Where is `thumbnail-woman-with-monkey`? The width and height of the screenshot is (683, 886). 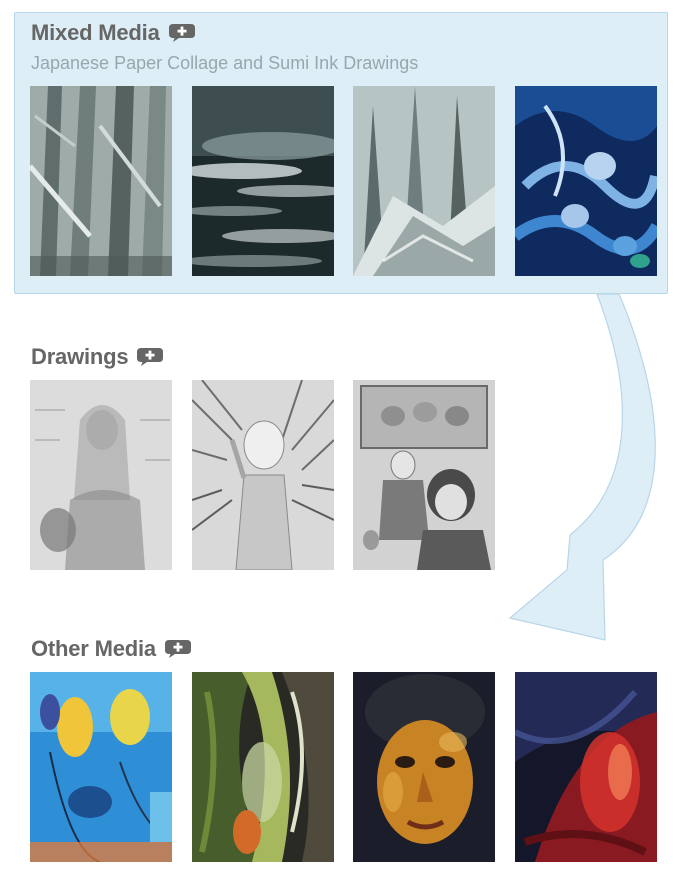
thumbnail-woman-with-monkey is located at coordinates (101, 475).